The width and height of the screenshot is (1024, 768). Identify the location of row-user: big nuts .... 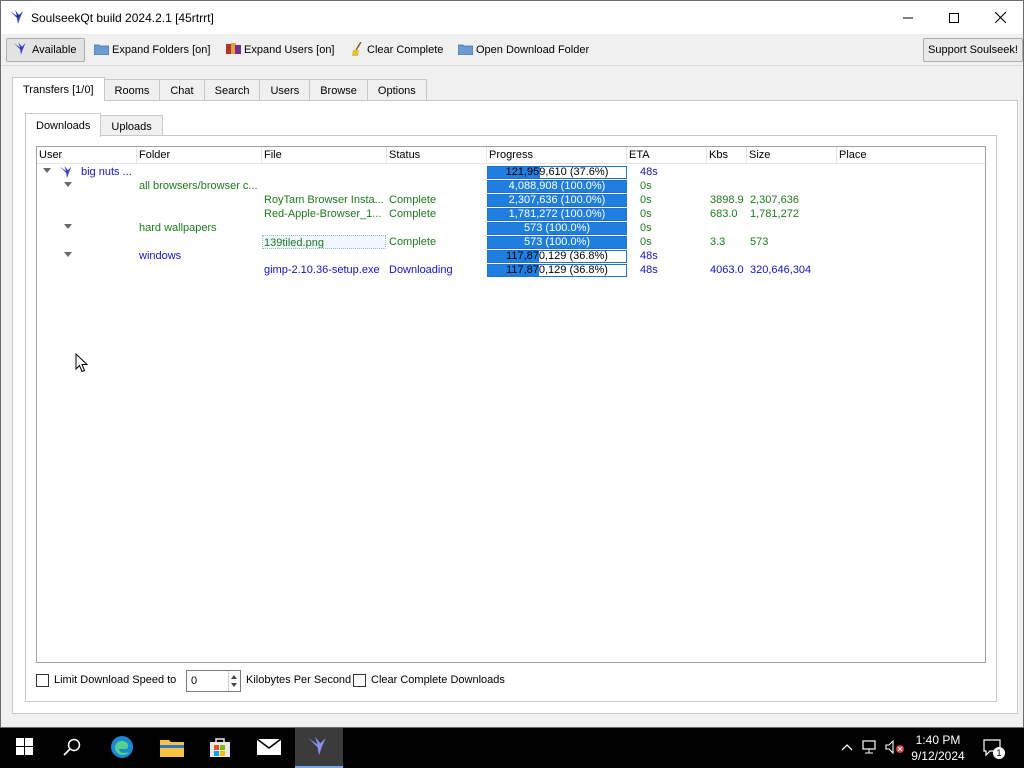
(106, 172).